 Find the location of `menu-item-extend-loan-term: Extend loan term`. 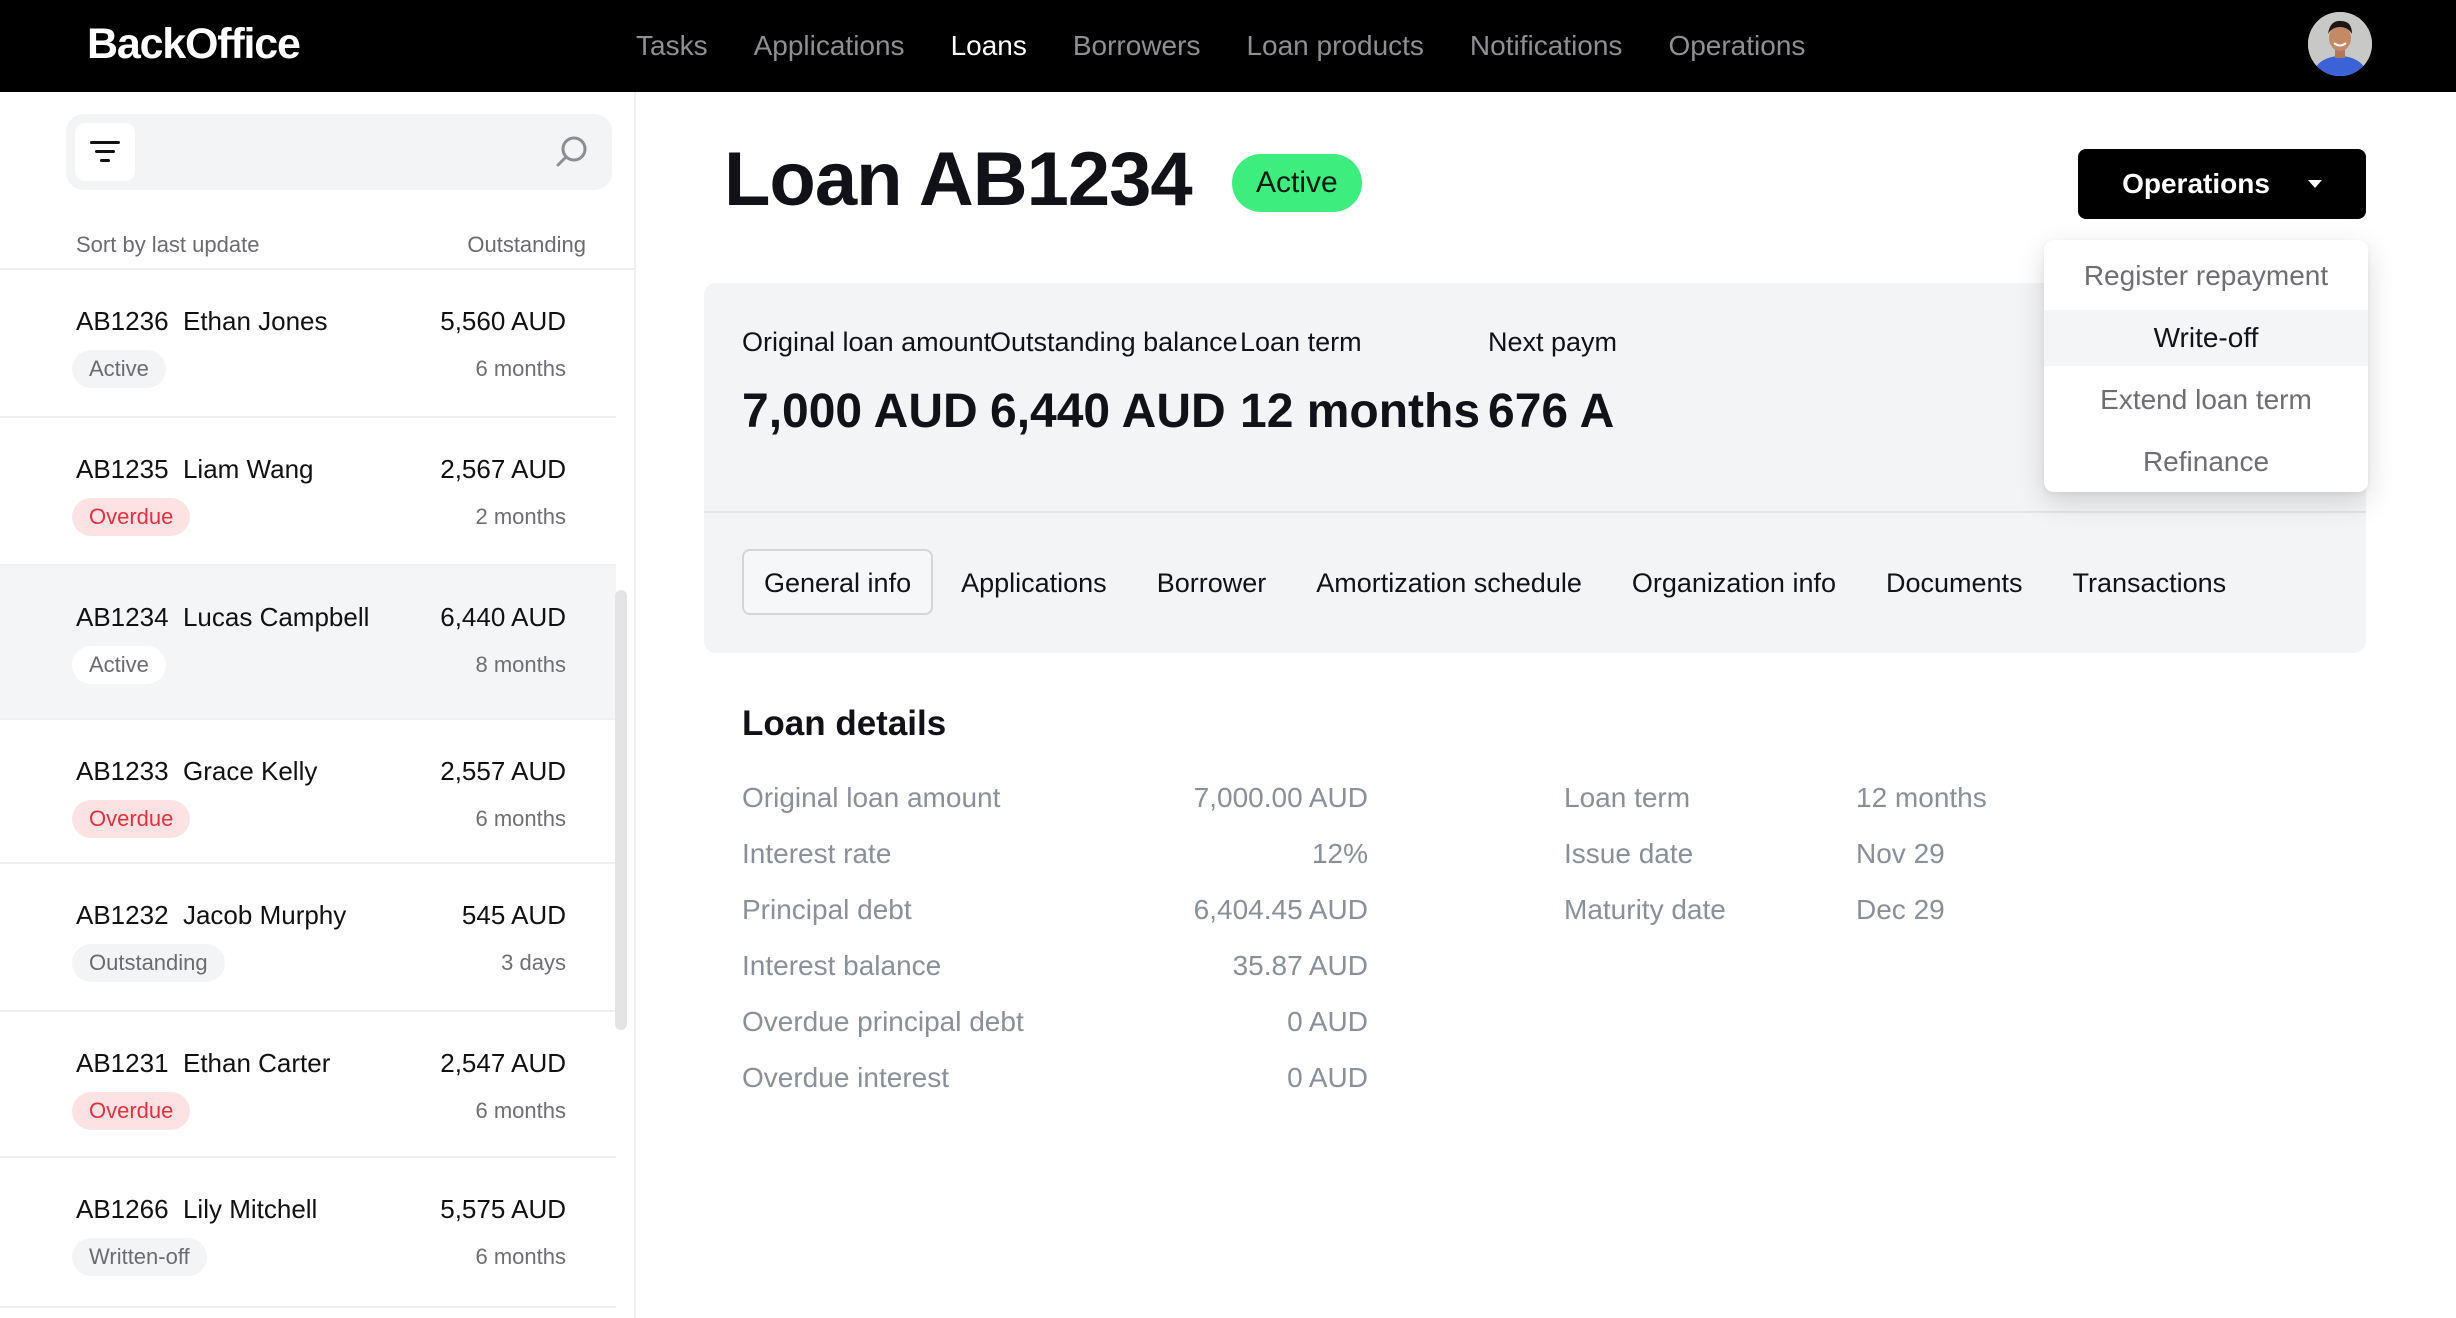

menu-item-extend-loan-term: Extend loan term is located at coordinates (2206, 400).